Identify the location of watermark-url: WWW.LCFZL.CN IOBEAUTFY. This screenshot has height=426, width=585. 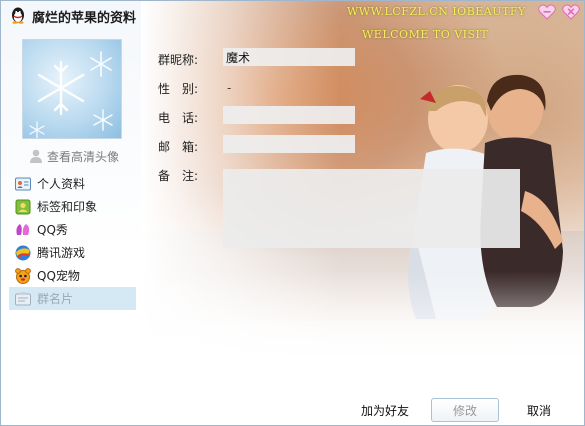
(436, 11).